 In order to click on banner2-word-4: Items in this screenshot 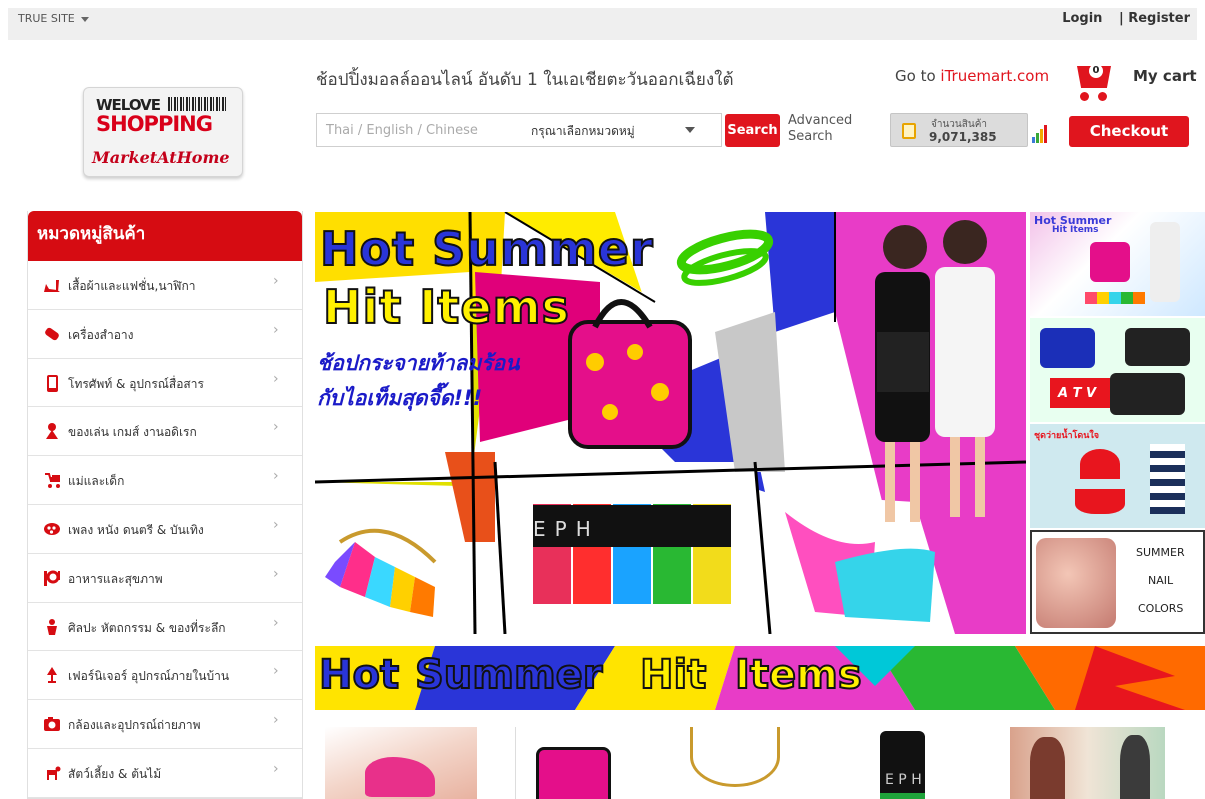, I will do `click(798, 675)`.